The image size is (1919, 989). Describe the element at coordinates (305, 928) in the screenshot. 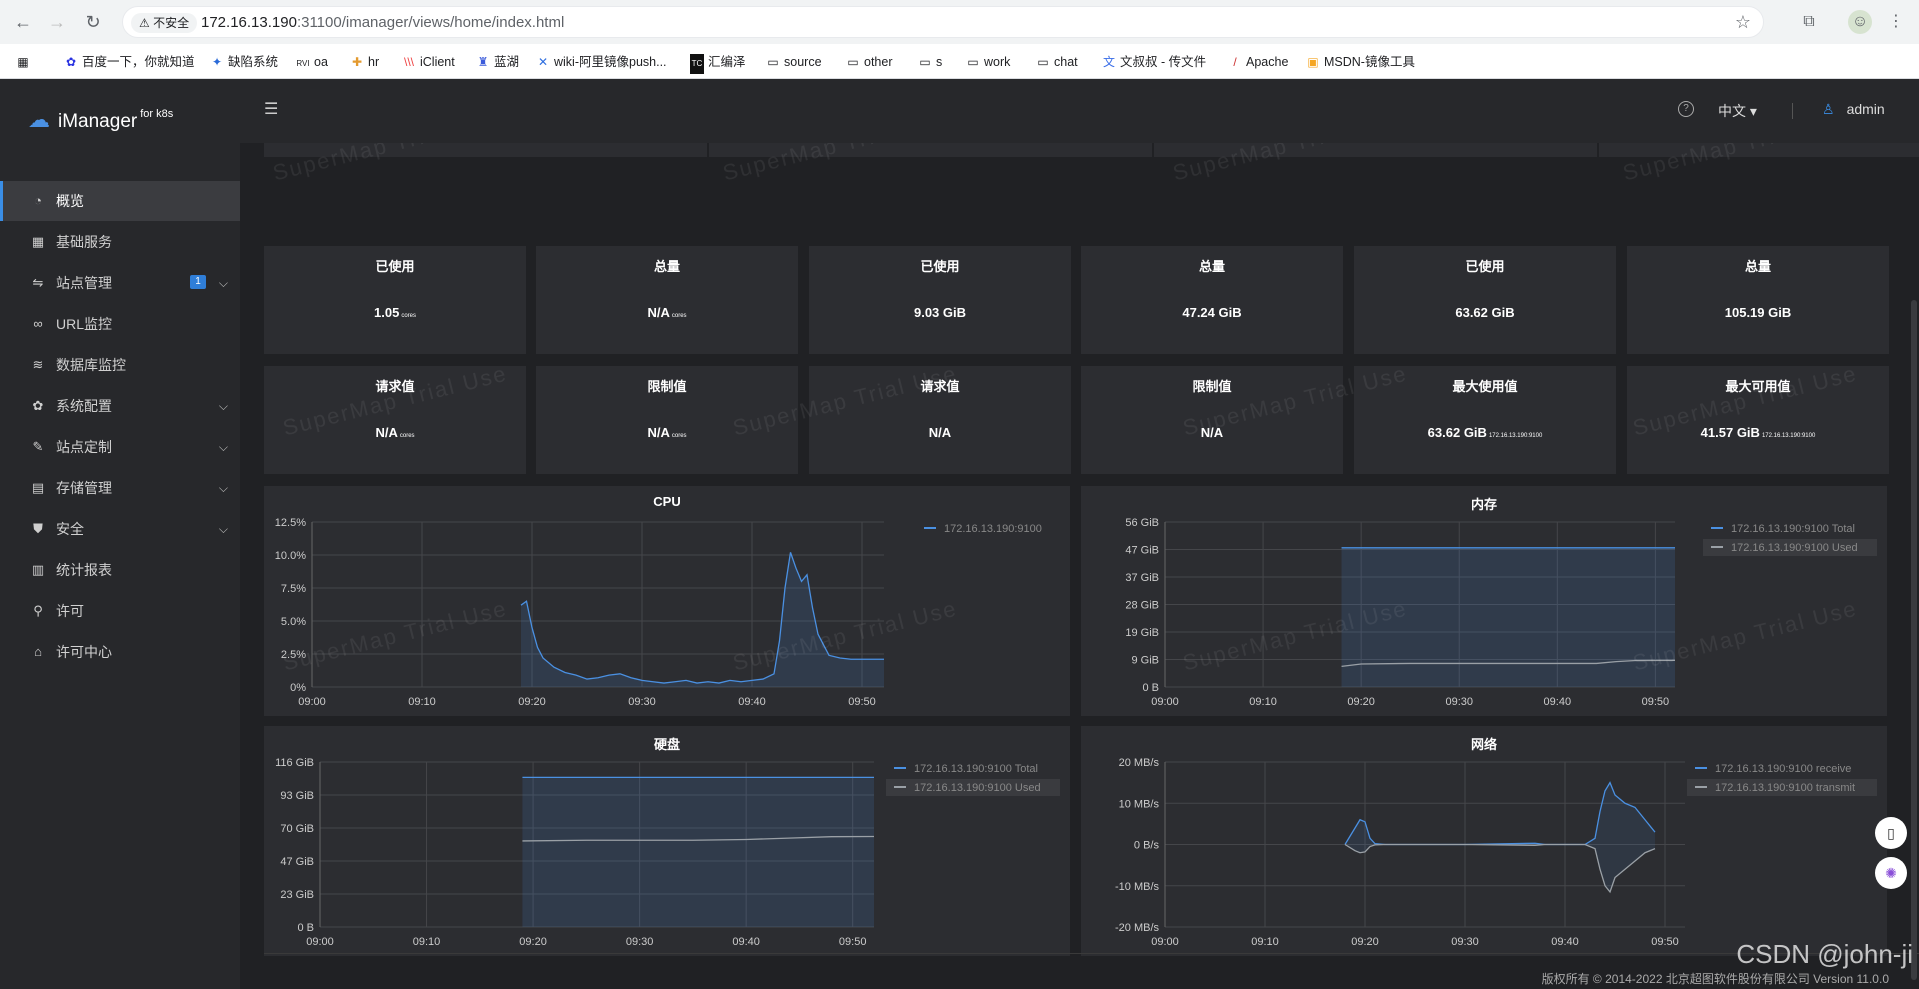

I see `y-tick-label: 0 B` at that location.